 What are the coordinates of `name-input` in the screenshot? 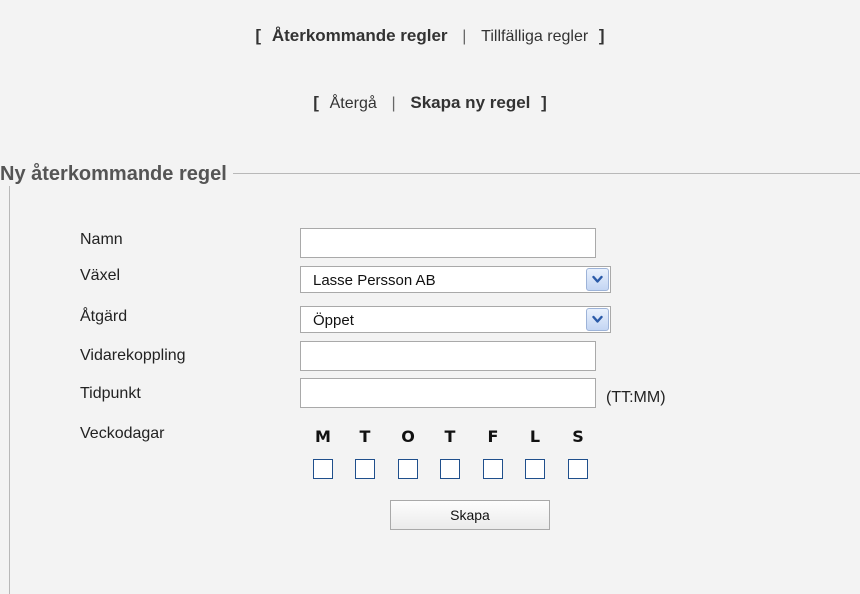 It's located at (448, 243).